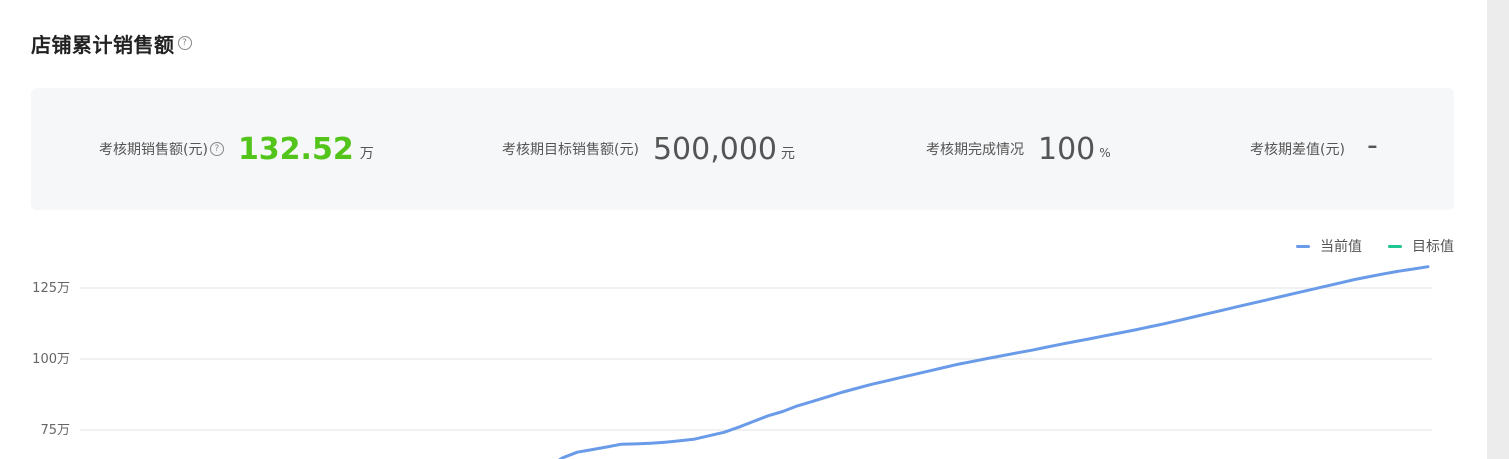 Image resolution: width=1509 pixels, height=459 pixels. What do you see at coordinates (55, 430) in the screenshot?
I see `y-tick-label: 75万` at bounding box center [55, 430].